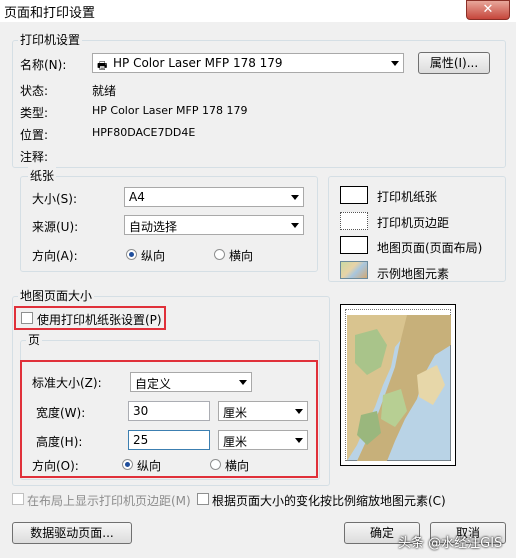 The image size is (516, 558). I want to click on preview-map, so click(399, 388).